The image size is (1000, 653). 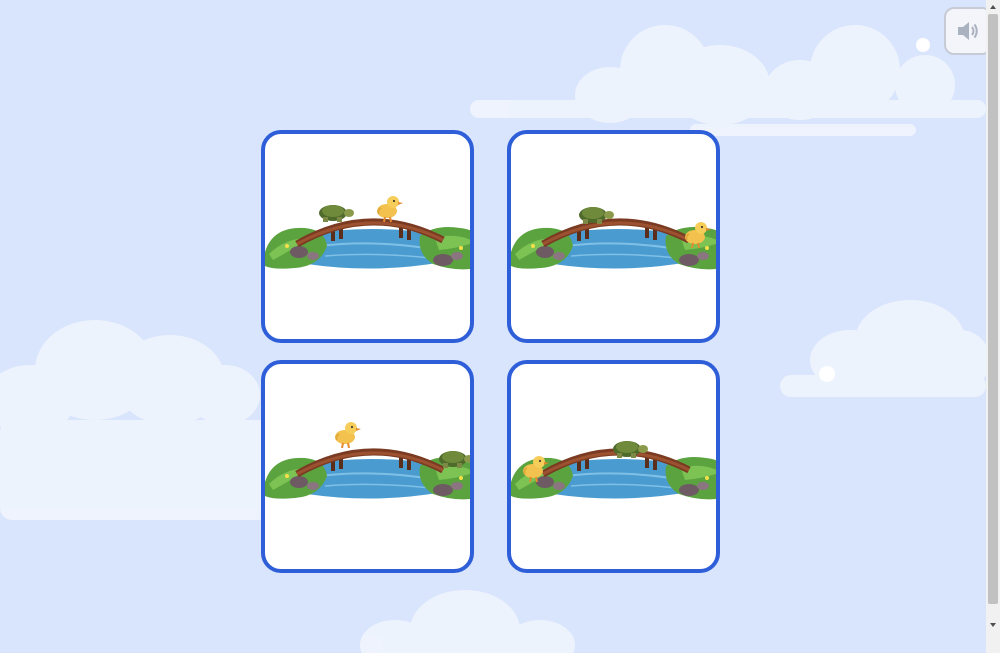 I want to click on sound-toggle-button, so click(x=968, y=31).